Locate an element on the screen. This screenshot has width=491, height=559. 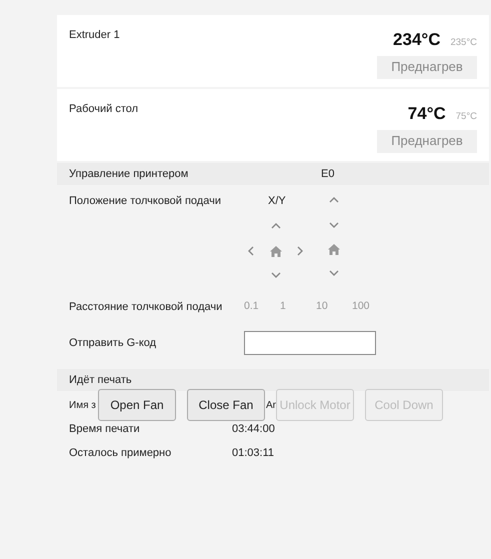
heater-name: Рабочий стол is located at coordinates (103, 109).